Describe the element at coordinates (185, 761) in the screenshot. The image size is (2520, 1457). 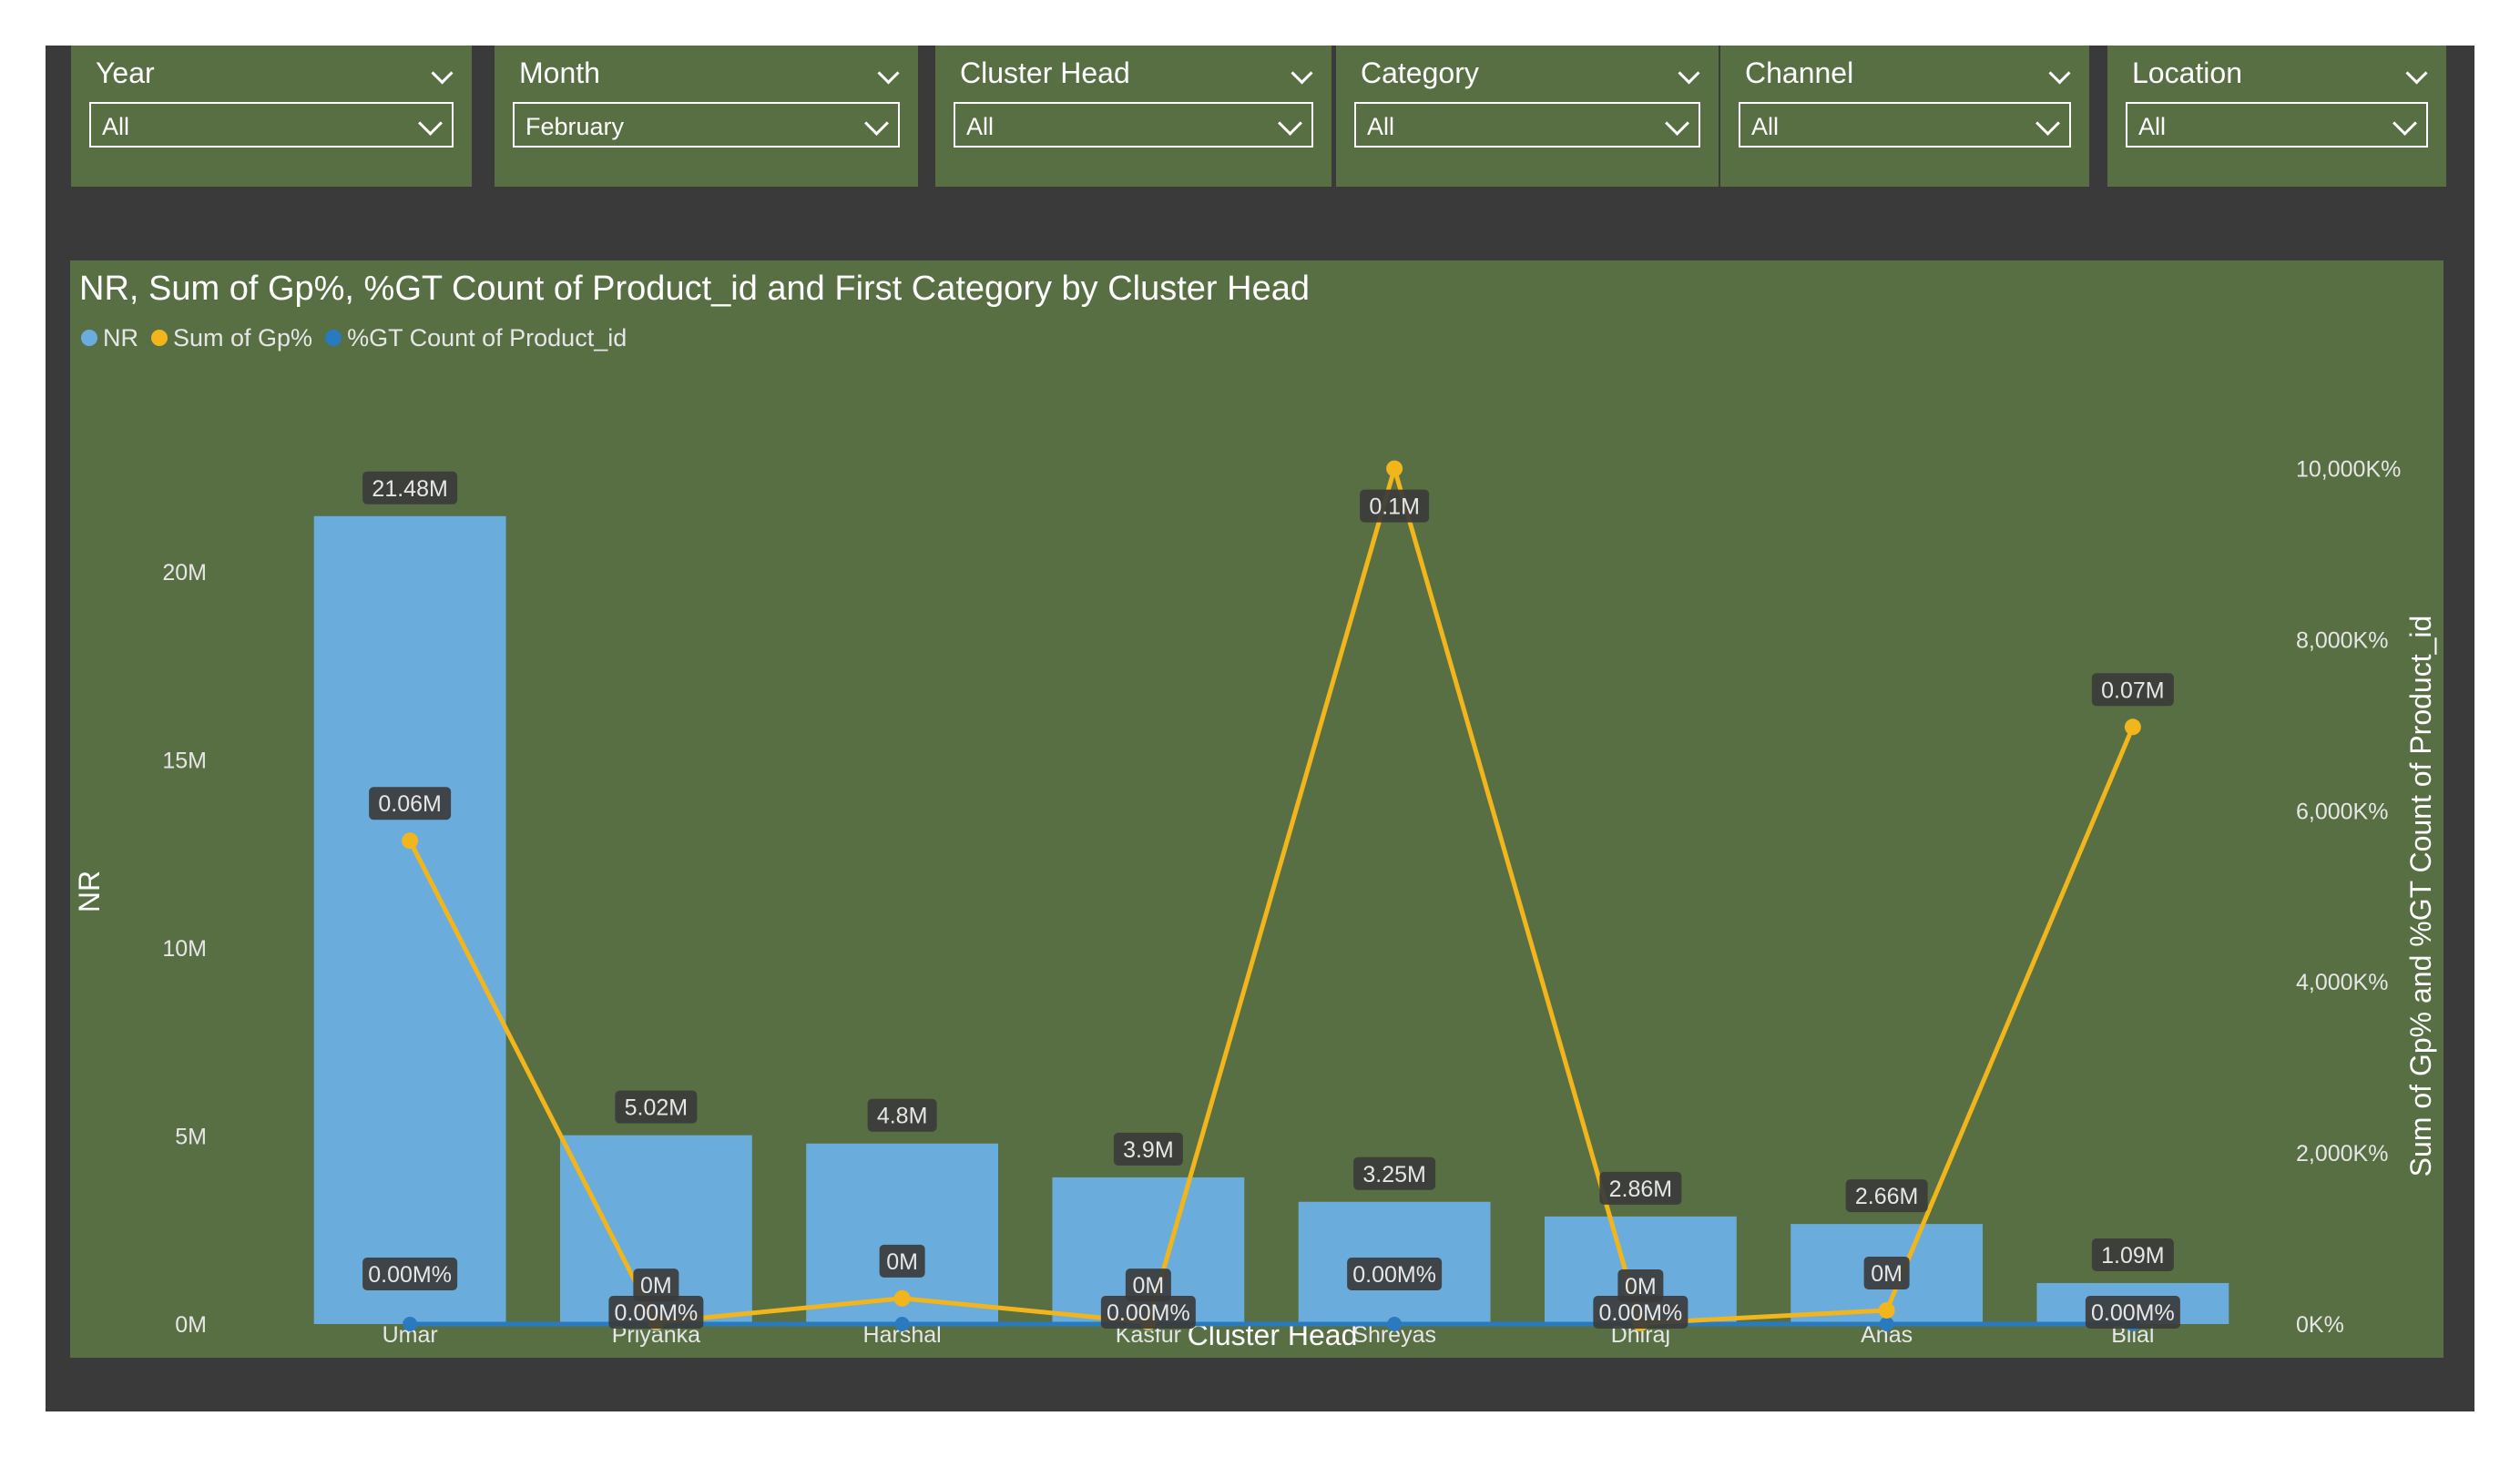
I see `y-axis-tick-label: 15M` at that location.